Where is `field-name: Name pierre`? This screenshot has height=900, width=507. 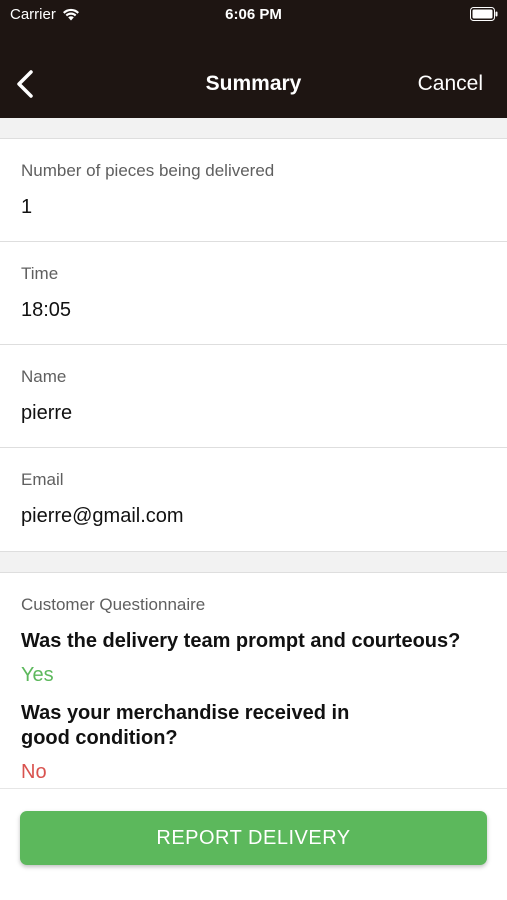 field-name: Name pierre is located at coordinates (253, 396).